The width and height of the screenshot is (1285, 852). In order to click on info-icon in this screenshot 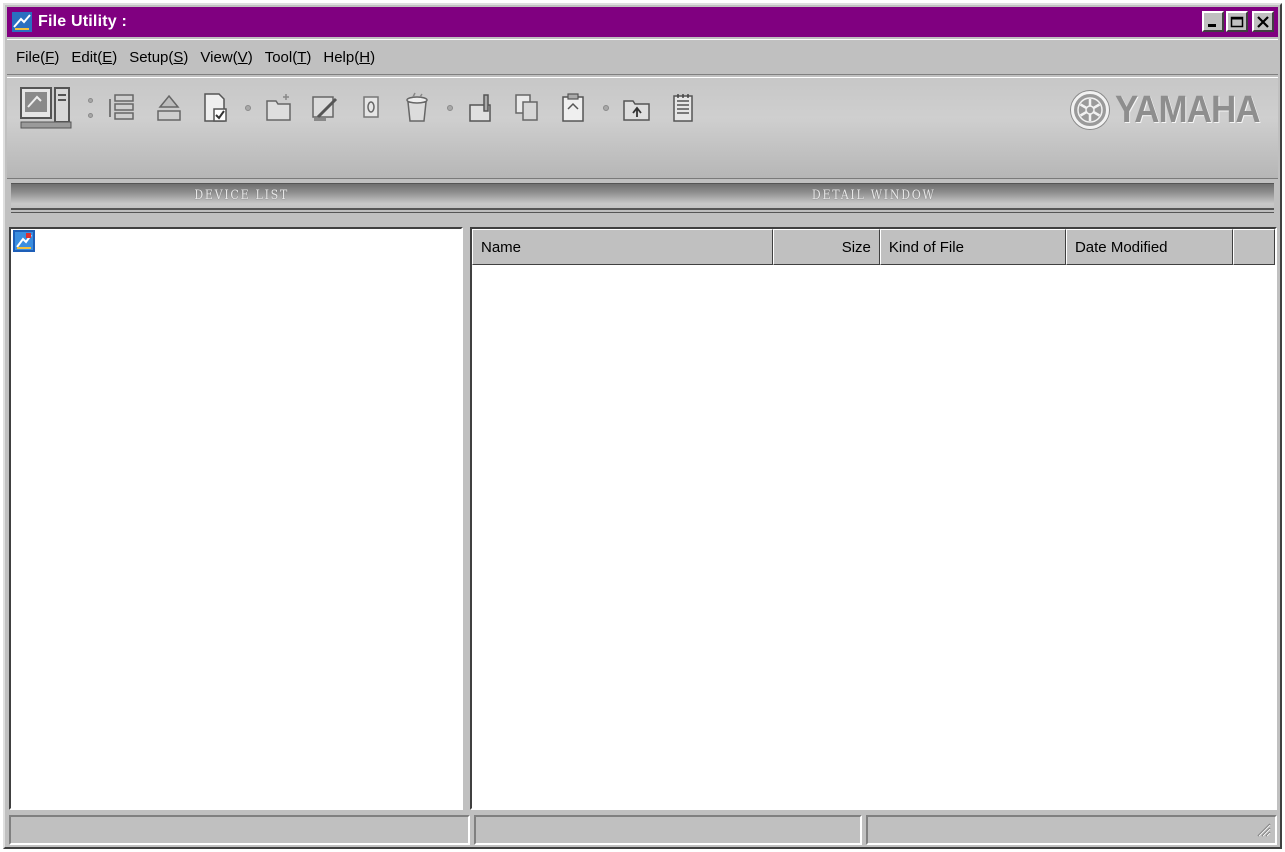, I will do `click(371, 107)`.